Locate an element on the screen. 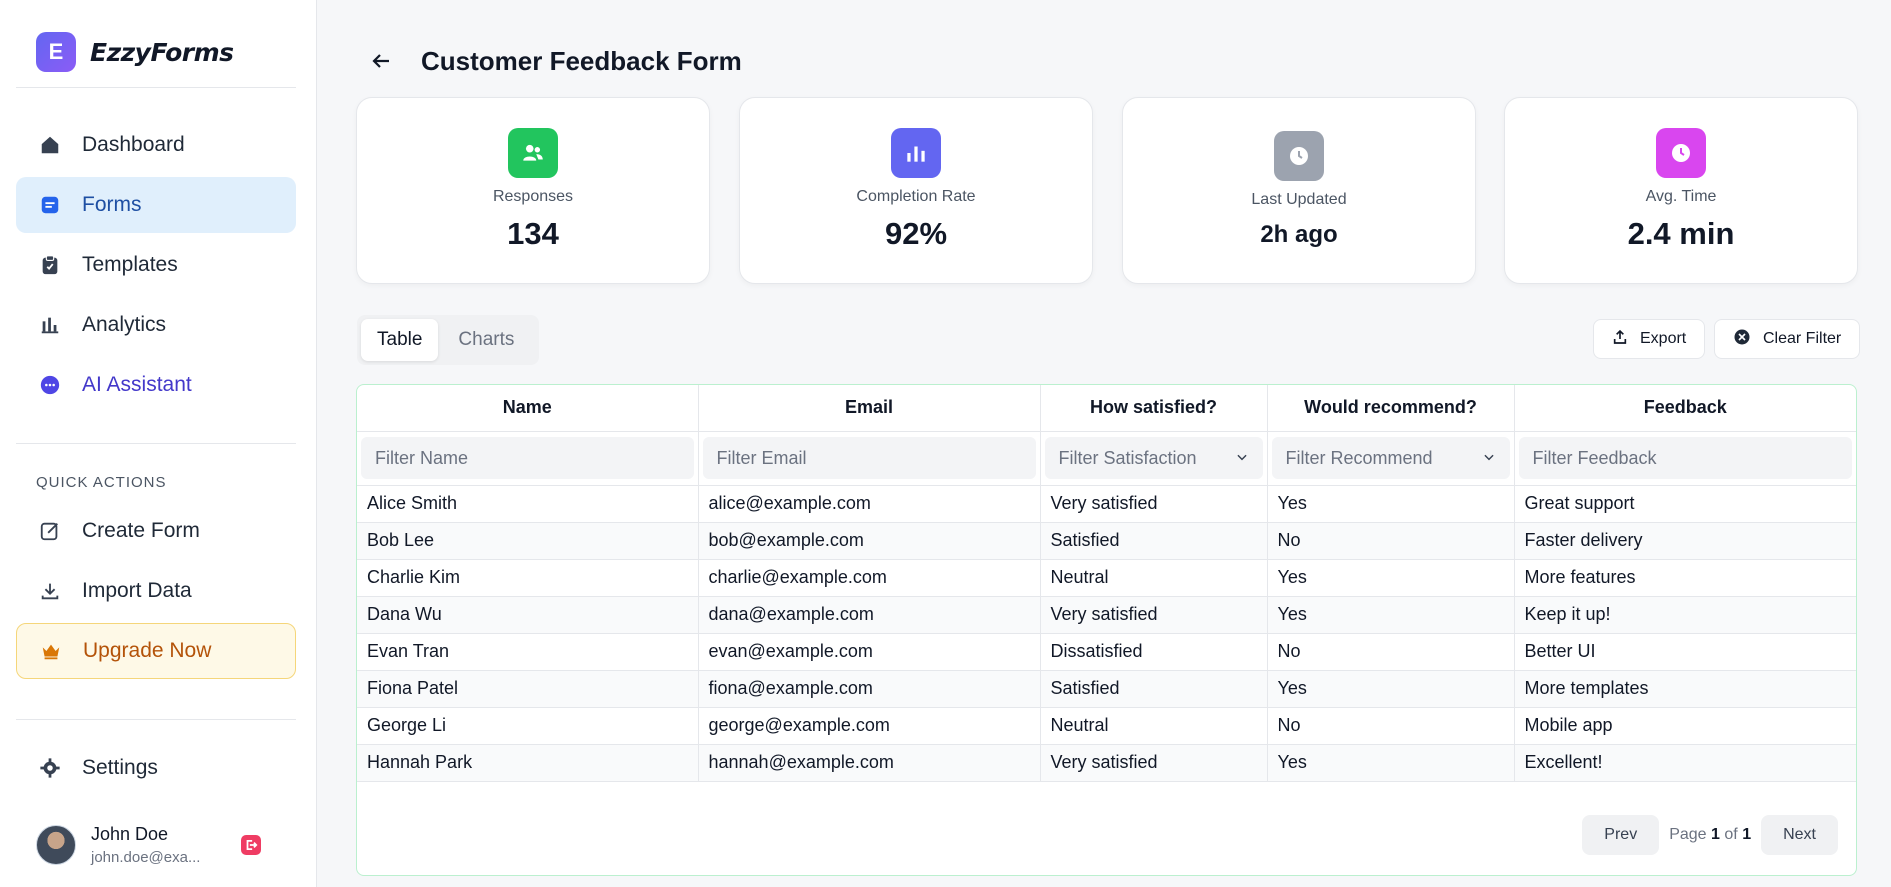 Image resolution: width=1891 pixels, height=887 pixels. sidebar-item-label: Upgrade Now is located at coordinates (147, 650).